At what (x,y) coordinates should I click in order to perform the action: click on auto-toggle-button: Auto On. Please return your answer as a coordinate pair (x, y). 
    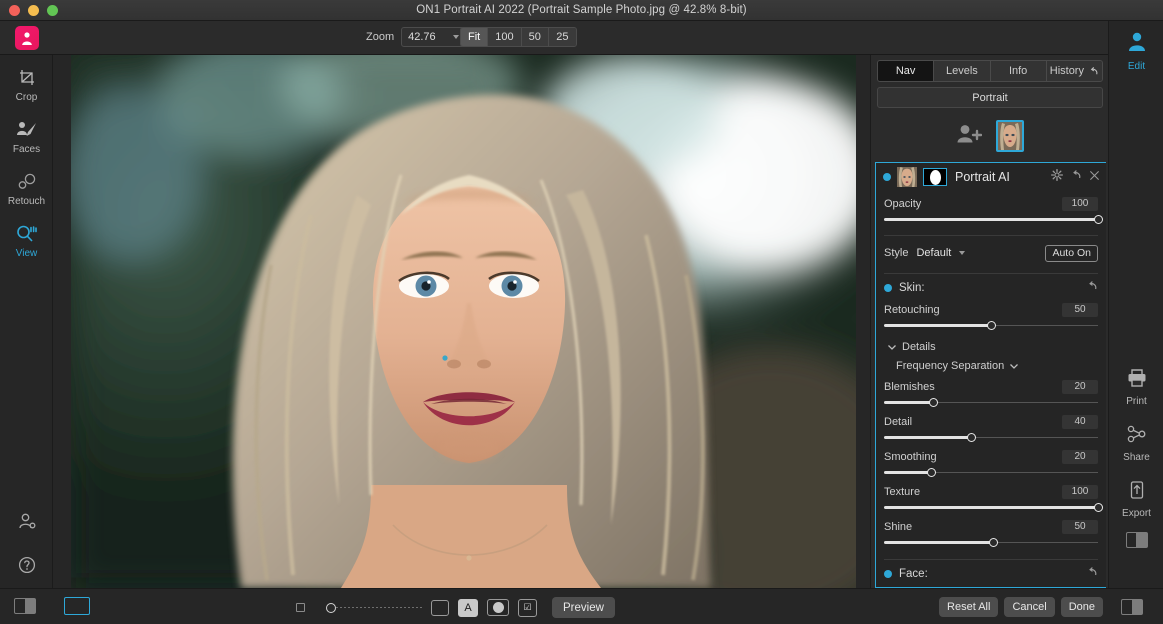
    Looking at the image, I should click on (1071, 253).